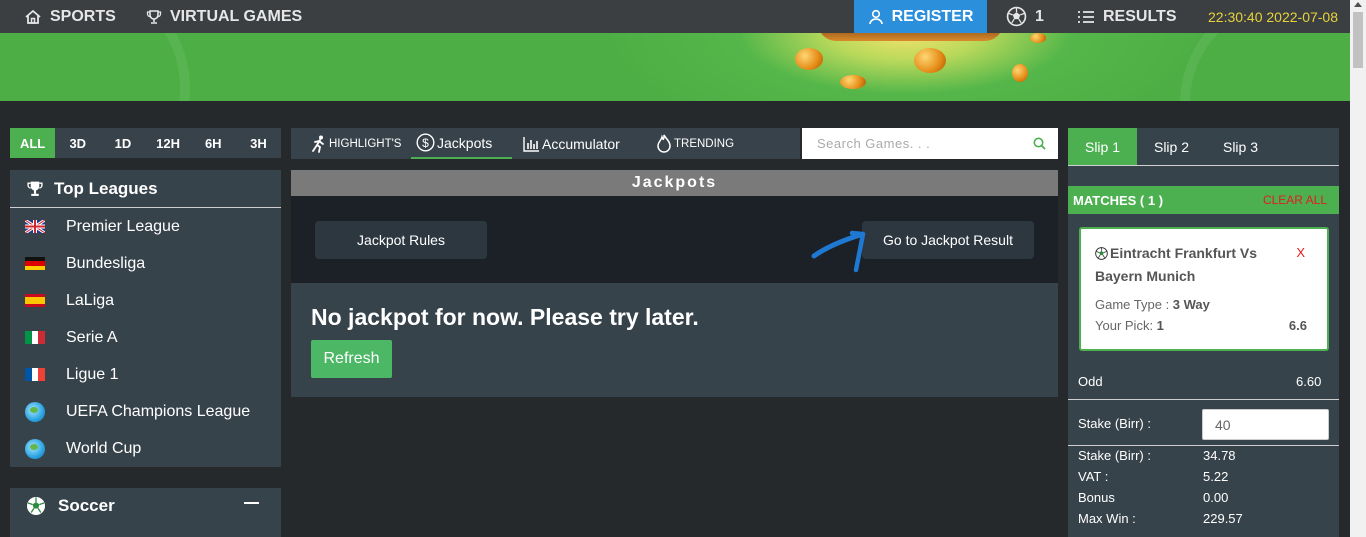  Describe the element at coordinates (948, 240) in the screenshot. I see `jackpot-result-button: Go to Jackpot Result` at that location.